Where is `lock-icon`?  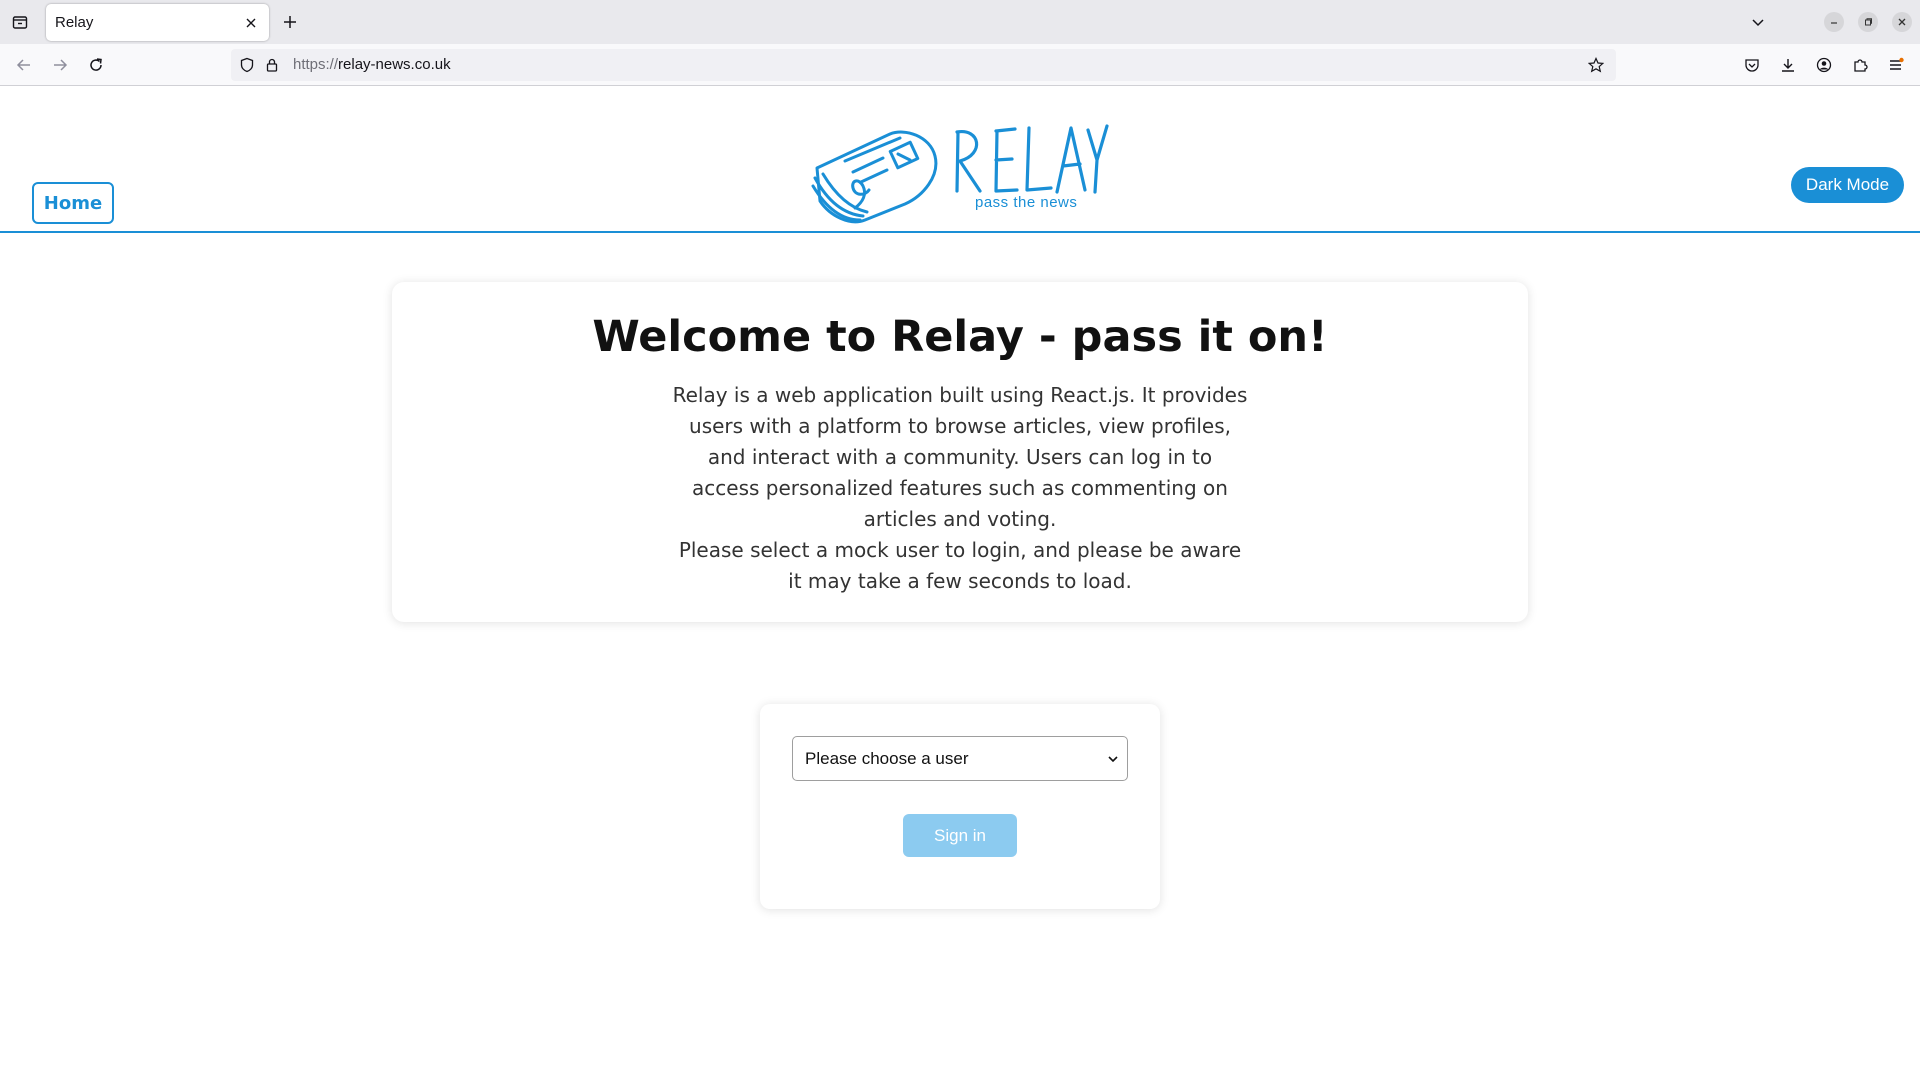 lock-icon is located at coordinates (272, 65).